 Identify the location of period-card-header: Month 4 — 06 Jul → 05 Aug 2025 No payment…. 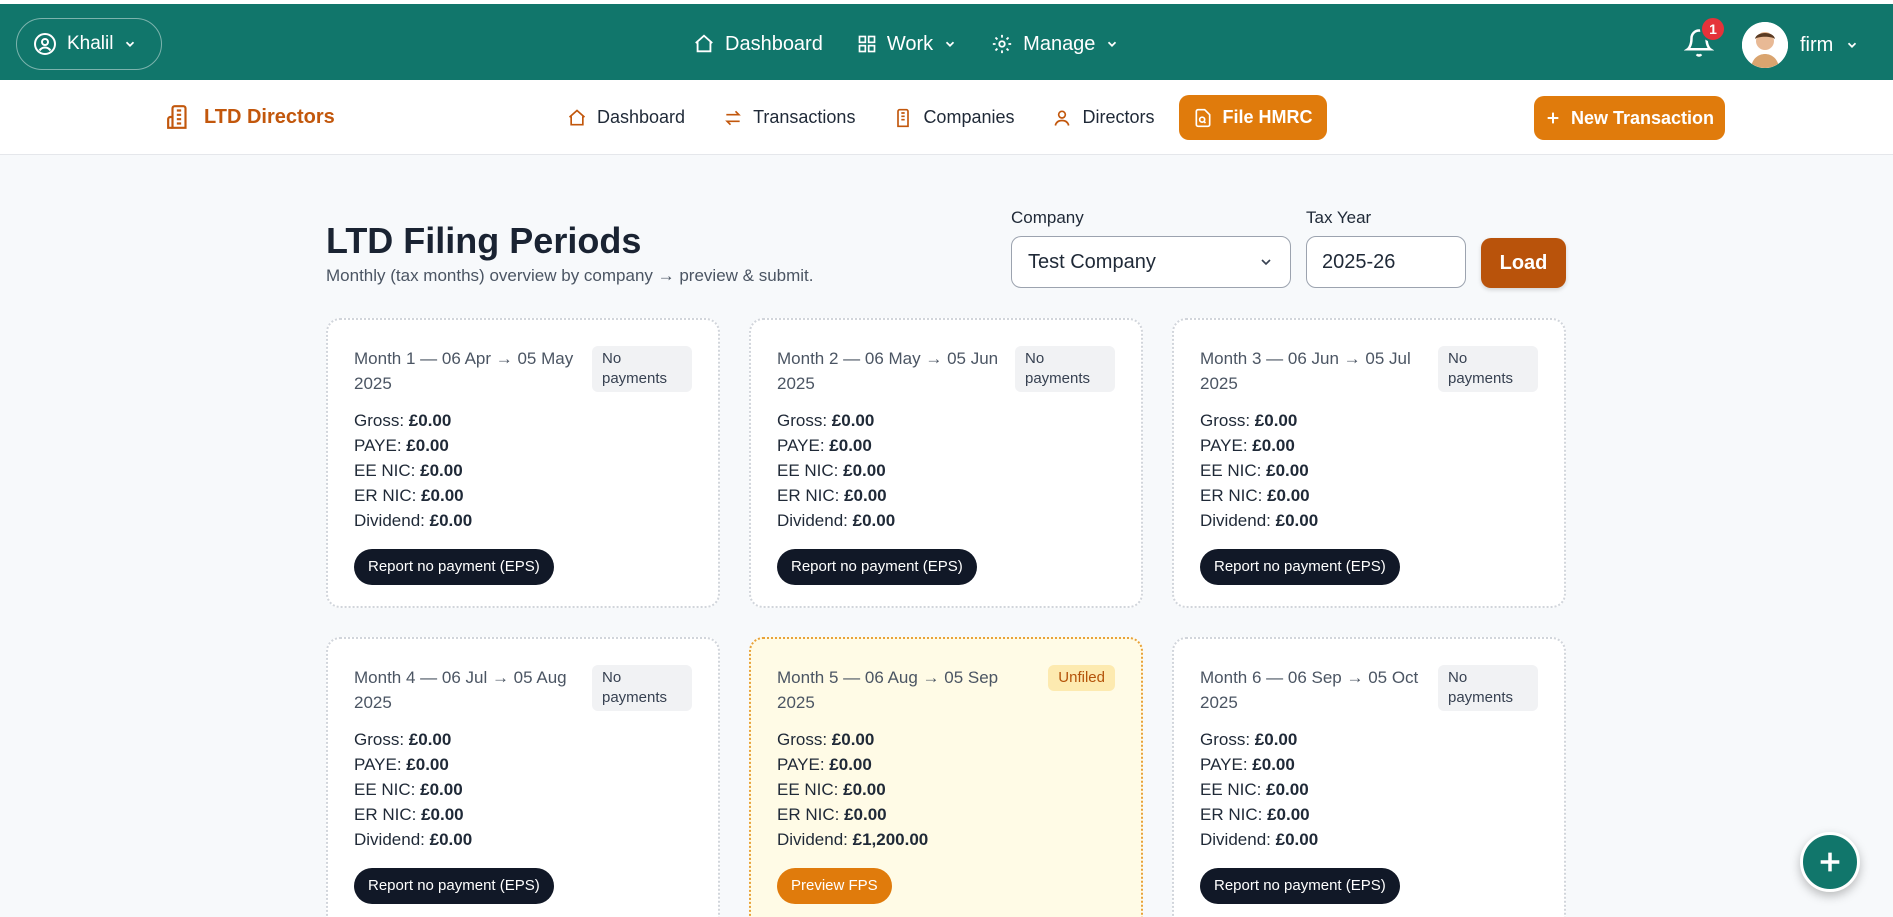
(523, 691).